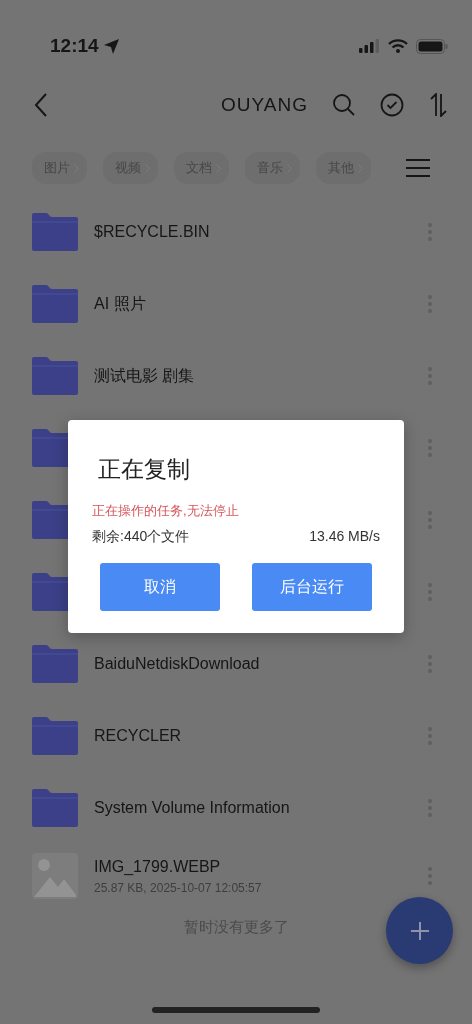 This screenshot has height=1024, width=472. Describe the element at coordinates (120, 304) in the screenshot. I see `file-name: AI 照片` at that location.